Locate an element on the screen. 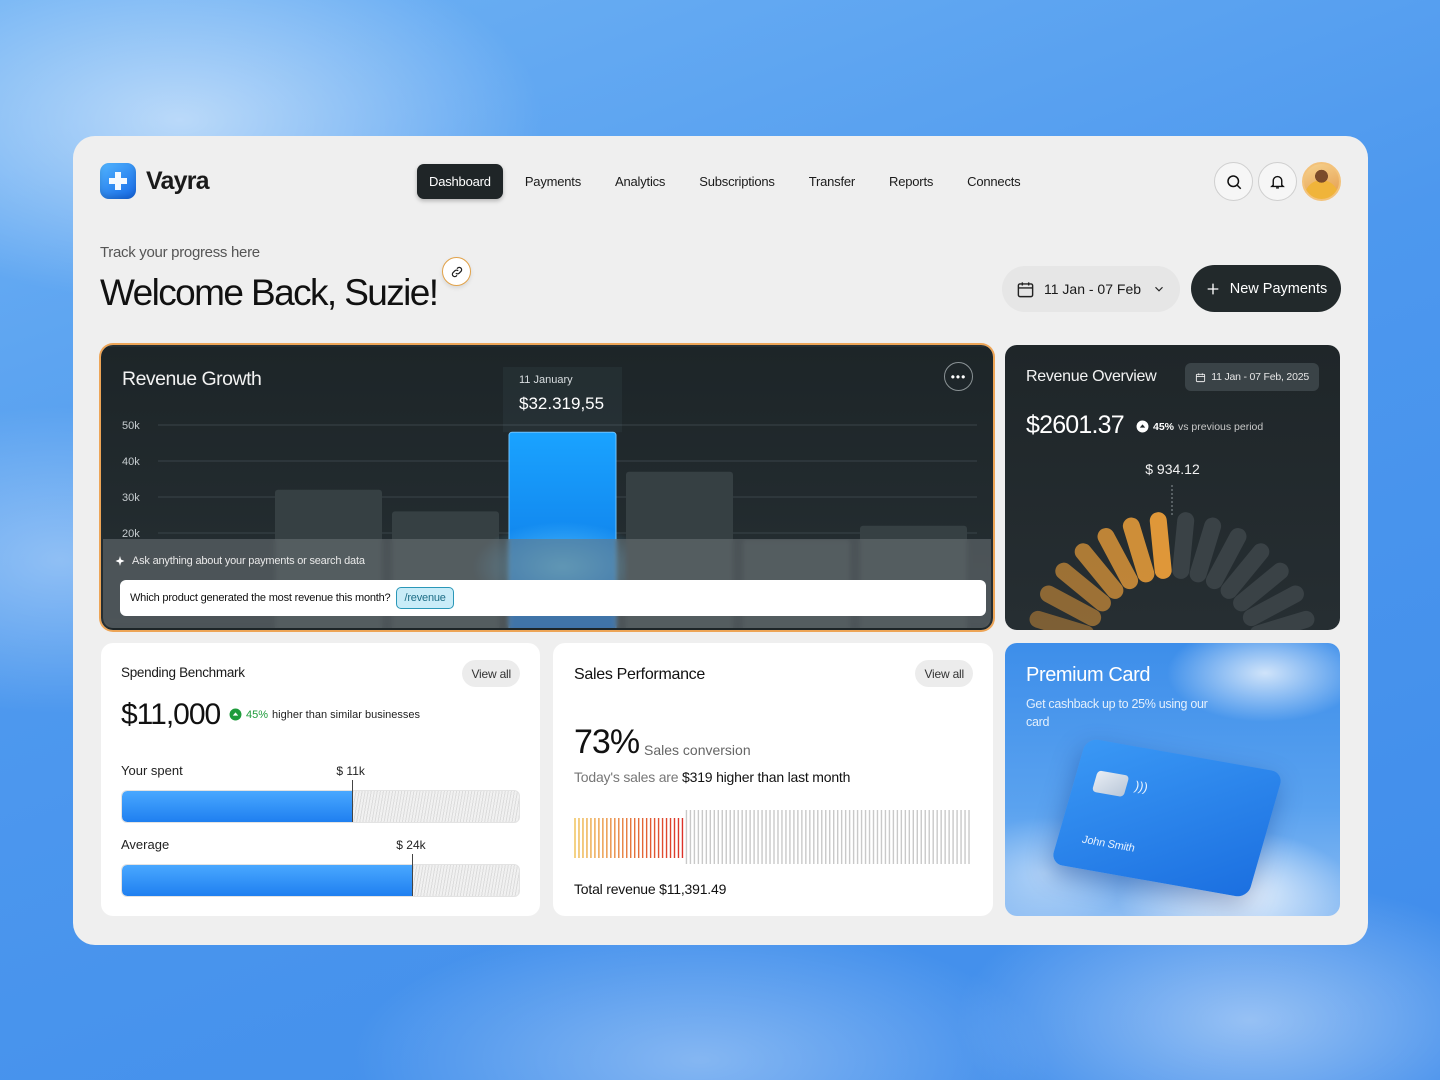  your-spent-bar-fill is located at coordinates (238, 806).